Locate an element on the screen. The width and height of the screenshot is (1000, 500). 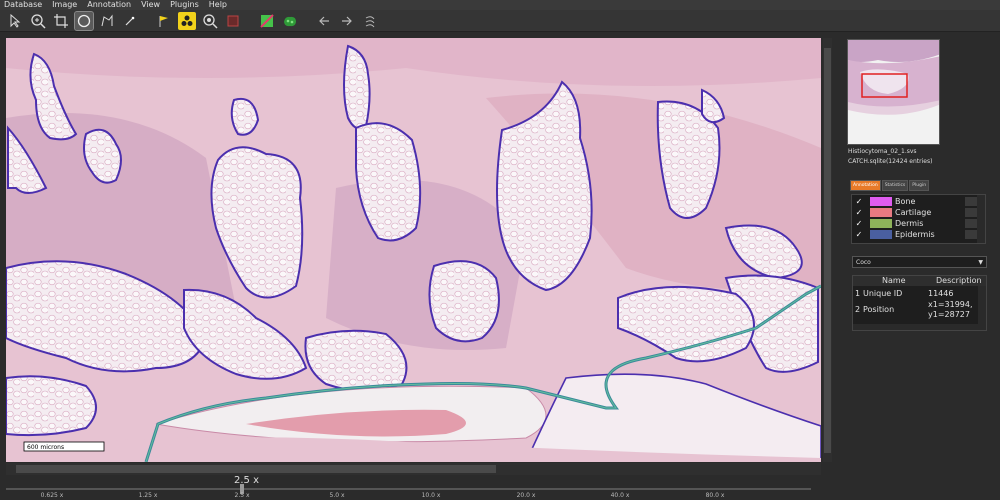
wand-icon is located at coordinates (130, 21).